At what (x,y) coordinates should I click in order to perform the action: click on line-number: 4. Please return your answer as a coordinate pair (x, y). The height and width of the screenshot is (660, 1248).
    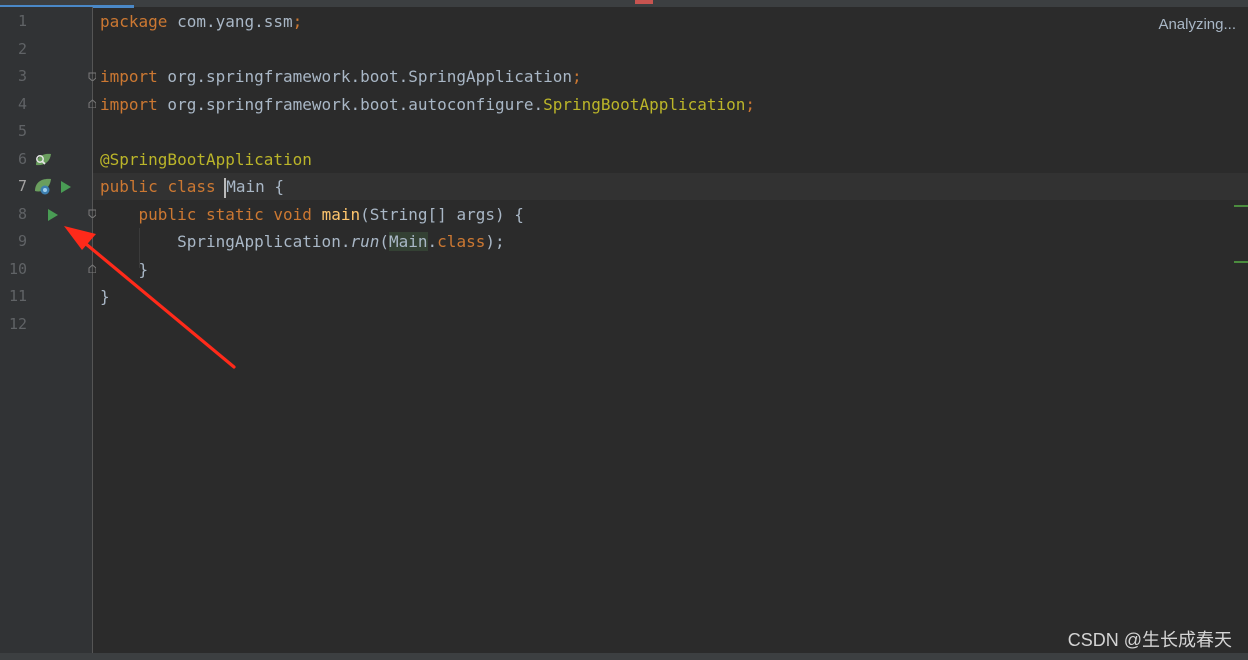
    Looking at the image, I should click on (22, 104).